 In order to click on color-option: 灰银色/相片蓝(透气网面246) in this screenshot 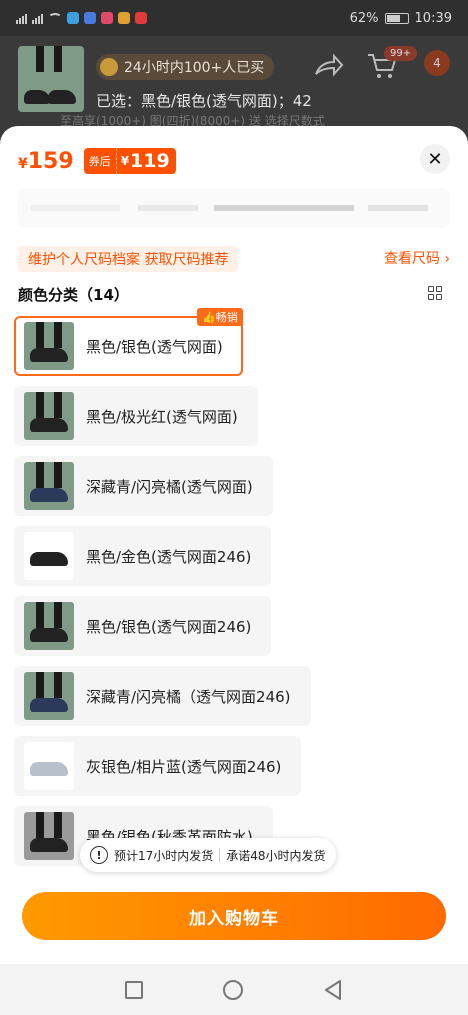, I will do `click(158, 766)`.